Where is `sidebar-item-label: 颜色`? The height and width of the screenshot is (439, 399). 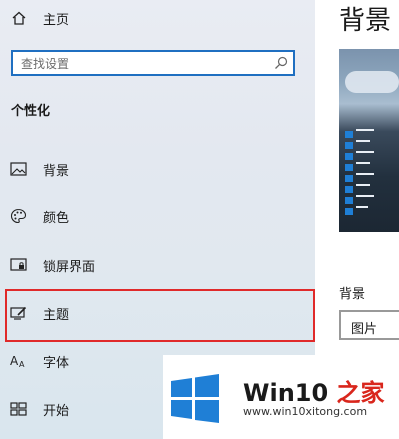 sidebar-item-label: 颜色 is located at coordinates (56, 218).